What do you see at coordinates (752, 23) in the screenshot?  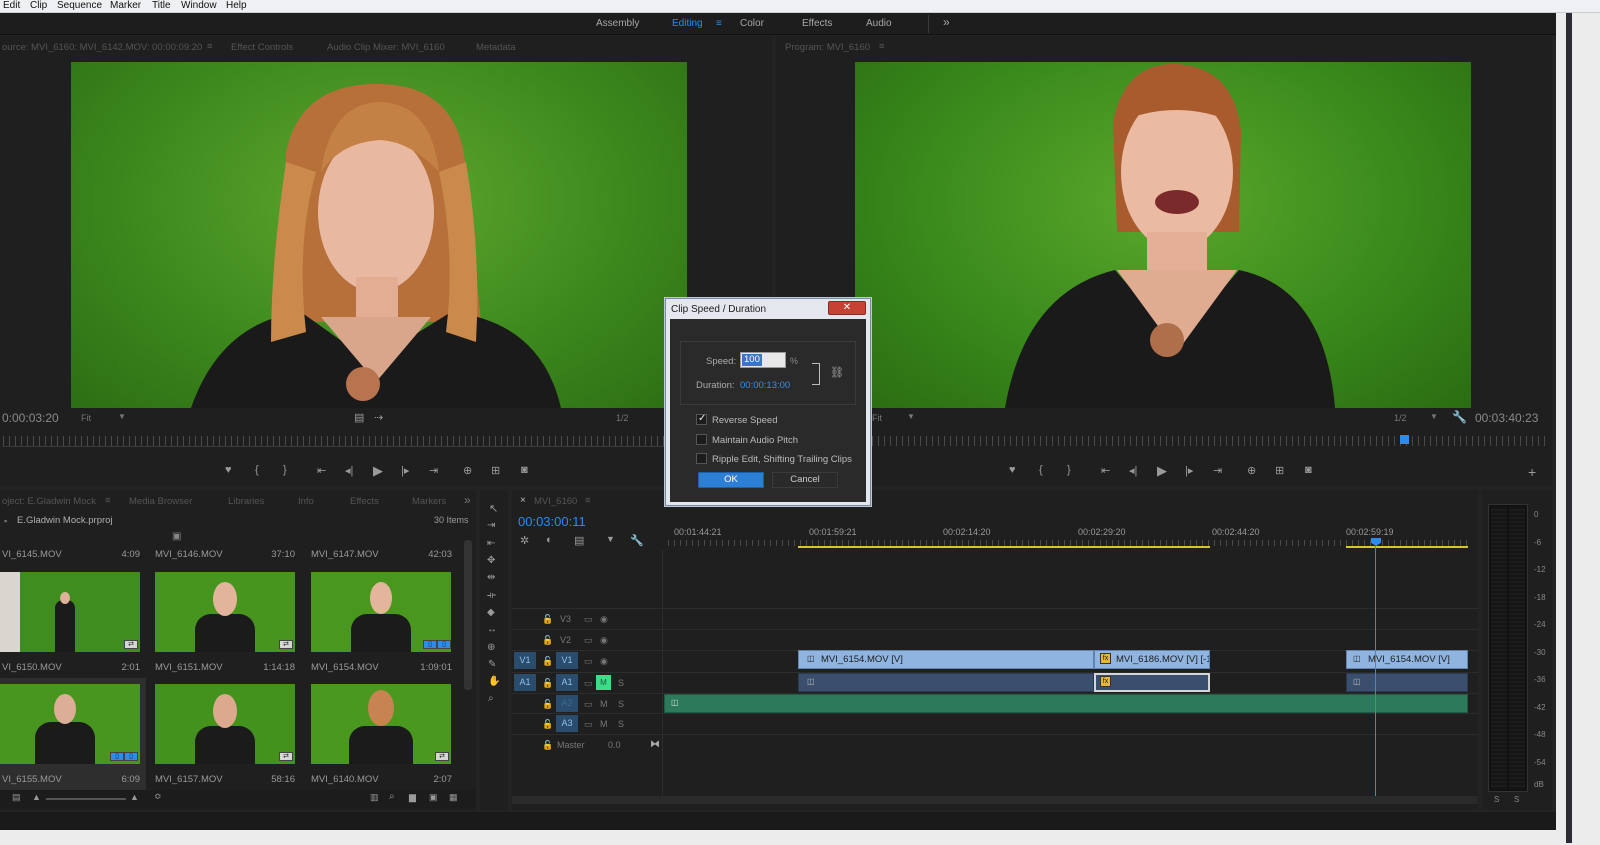 I see `workspace-color: Color` at bounding box center [752, 23].